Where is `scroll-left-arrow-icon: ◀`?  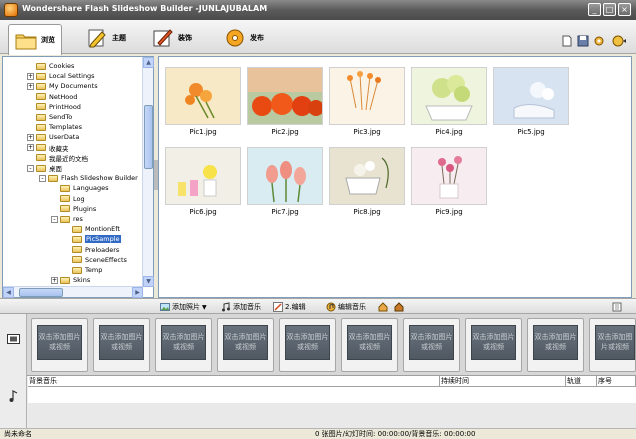
scroll-left-arrow-icon: ◀ is located at coordinates (8, 292).